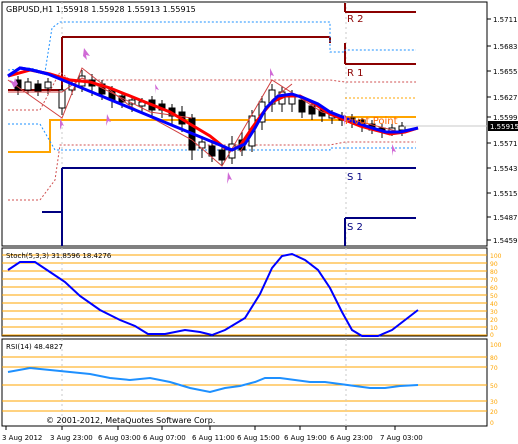  What do you see at coordinates (355, 177) in the screenshot?
I see `s1-label: S 1` at bounding box center [355, 177].